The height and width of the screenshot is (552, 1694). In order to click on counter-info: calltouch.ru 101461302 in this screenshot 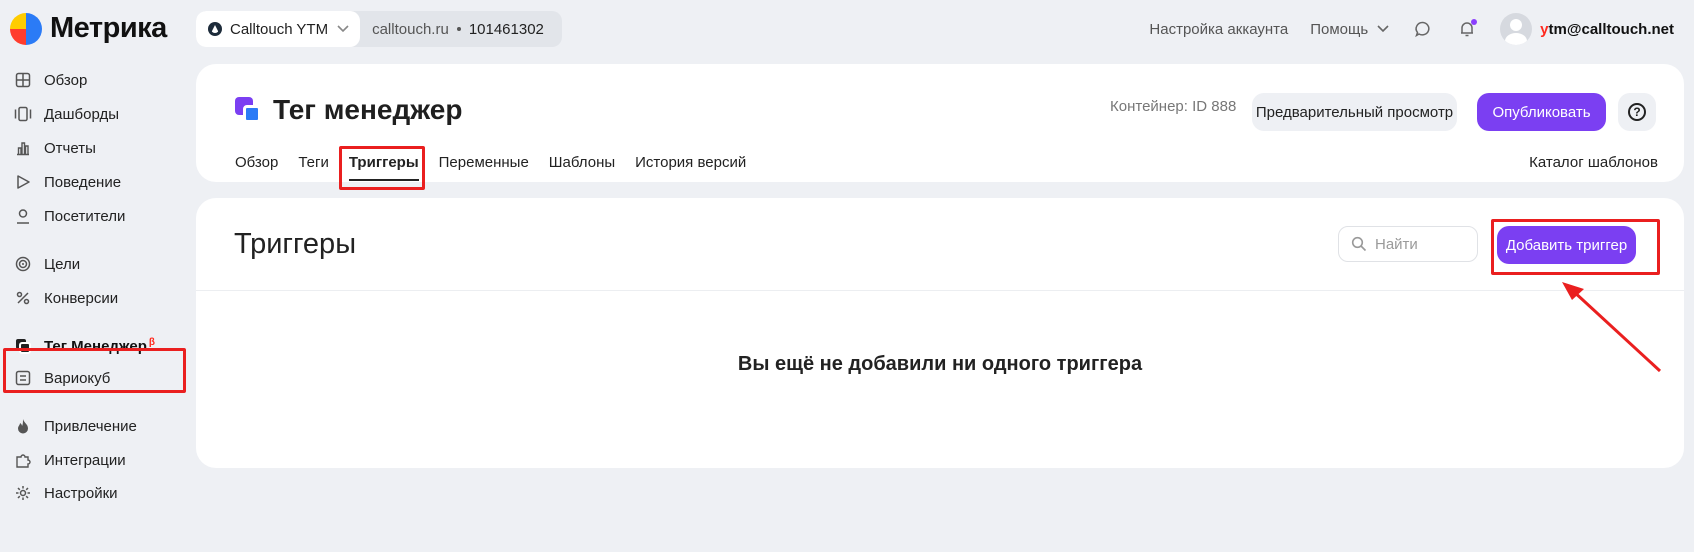, I will do `click(461, 29)`.